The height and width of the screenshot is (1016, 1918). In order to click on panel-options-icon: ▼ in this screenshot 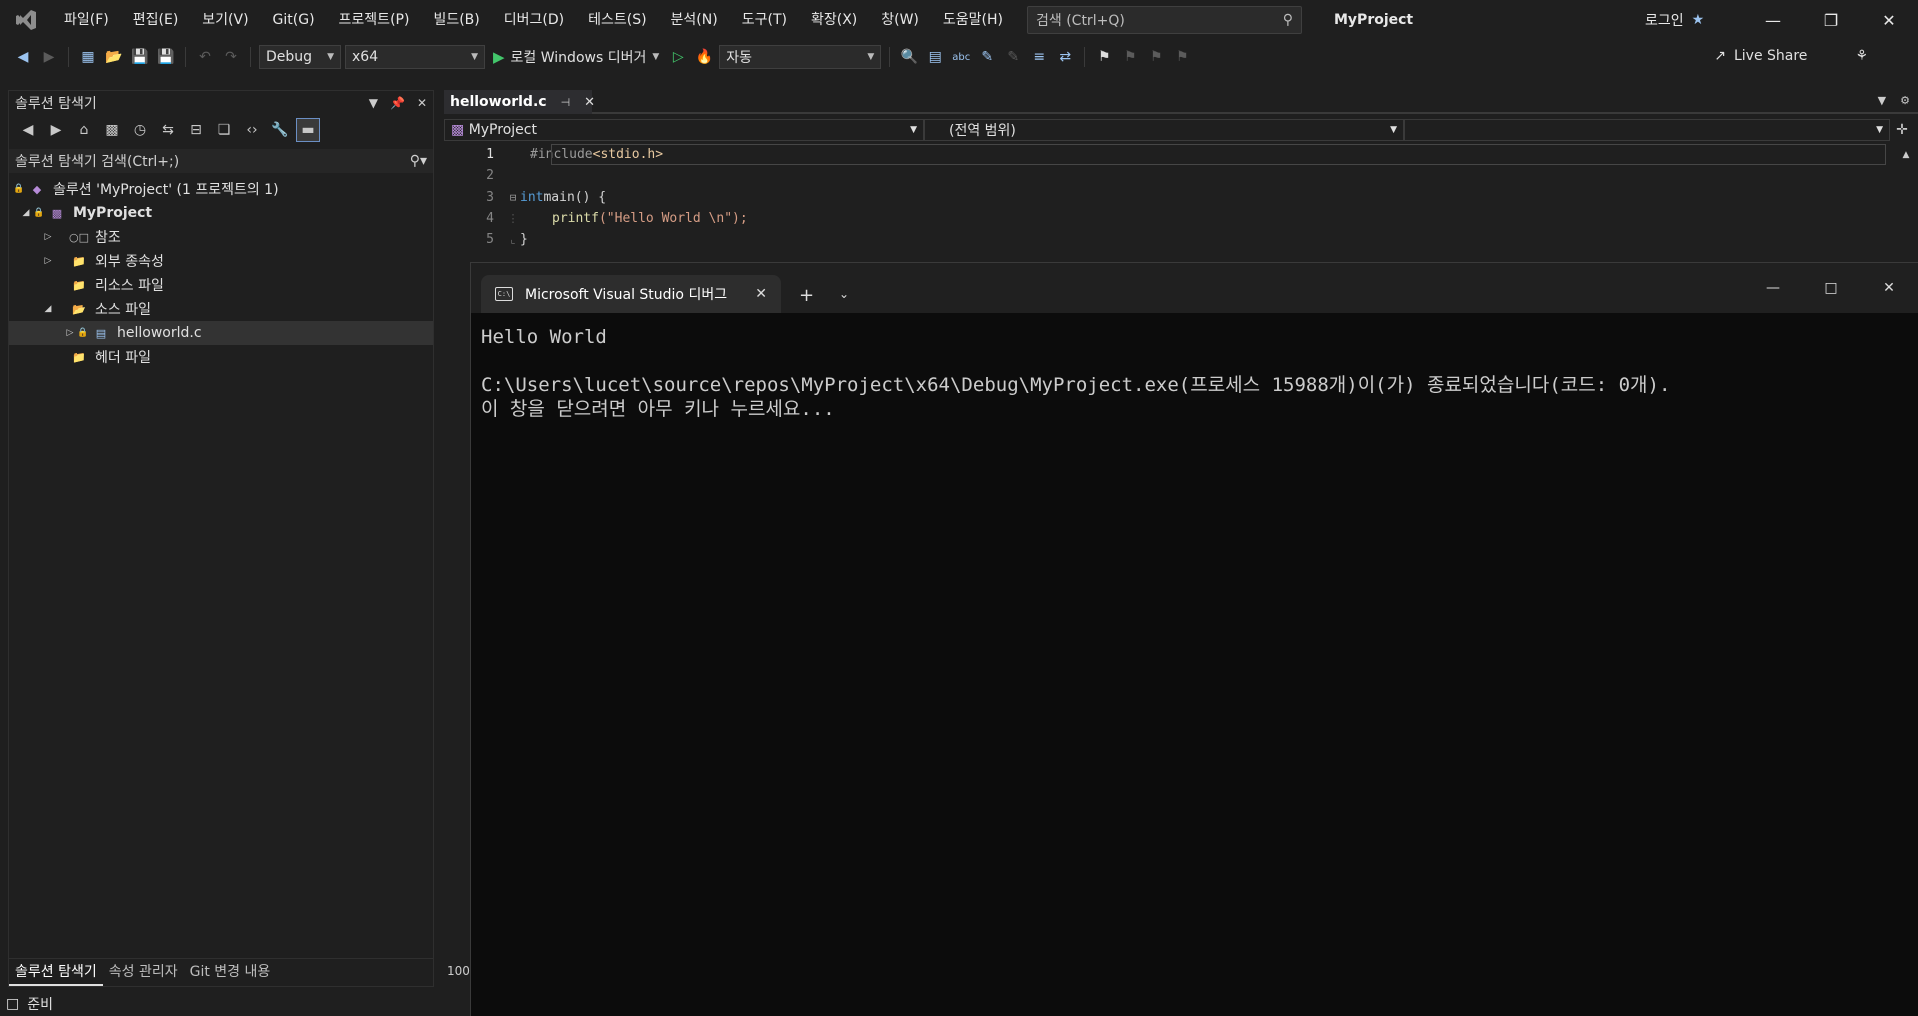, I will do `click(373, 103)`.